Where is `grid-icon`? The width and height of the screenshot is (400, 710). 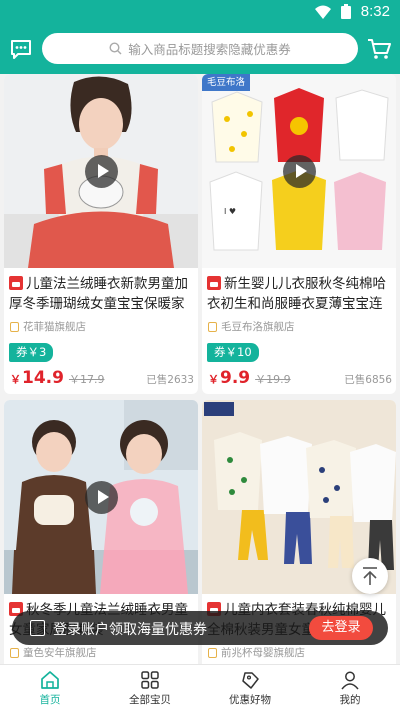 grid-icon is located at coordinates (150, 680).